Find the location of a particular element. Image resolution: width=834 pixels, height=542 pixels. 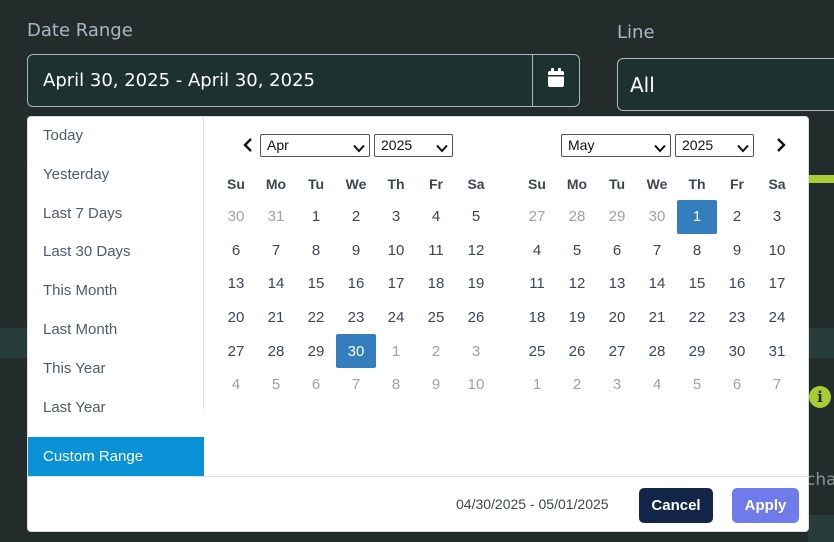

range-item-this-year: This Year is located at coordinates (115, 369).